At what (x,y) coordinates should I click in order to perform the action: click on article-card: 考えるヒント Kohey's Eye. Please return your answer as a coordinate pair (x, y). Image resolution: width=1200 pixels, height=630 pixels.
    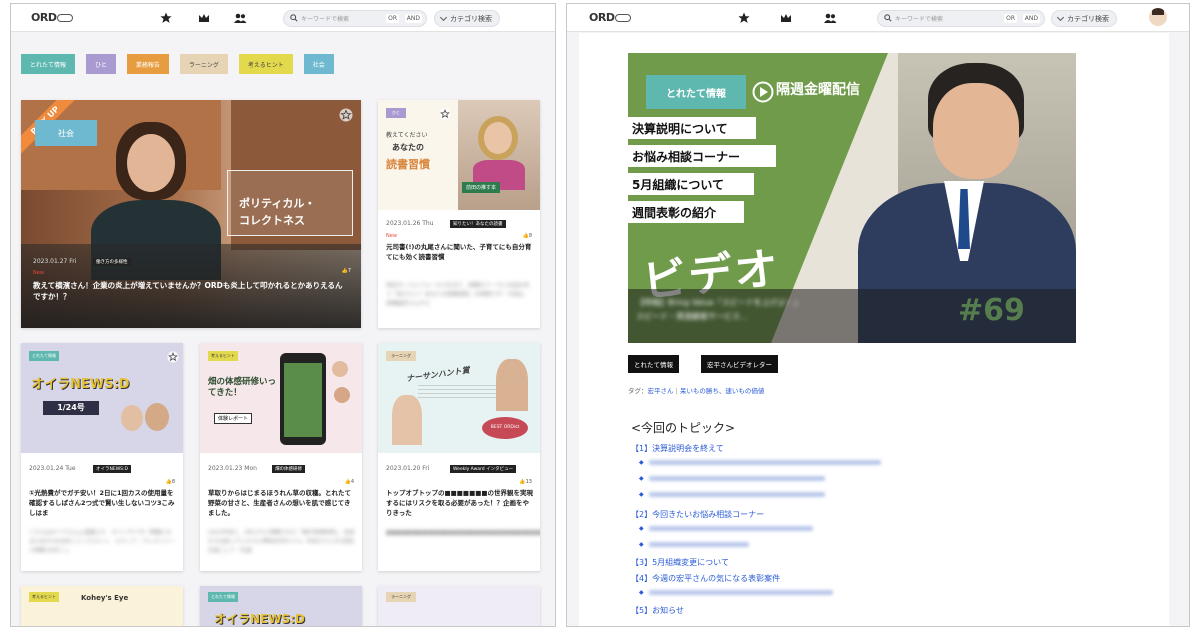
    Looking at the image, I should click on (102, 606).